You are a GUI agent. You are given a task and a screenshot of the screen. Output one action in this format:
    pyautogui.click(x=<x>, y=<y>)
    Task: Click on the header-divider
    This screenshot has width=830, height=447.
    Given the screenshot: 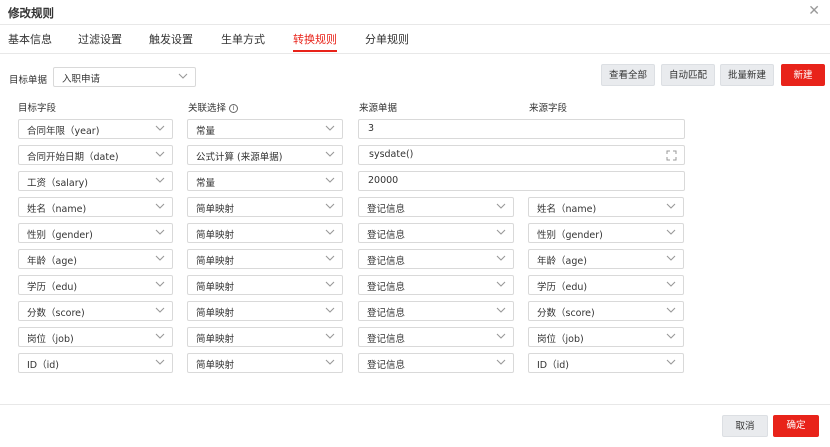 What is the action you would take?
    pyautogui.click(x=415, y=24)
    